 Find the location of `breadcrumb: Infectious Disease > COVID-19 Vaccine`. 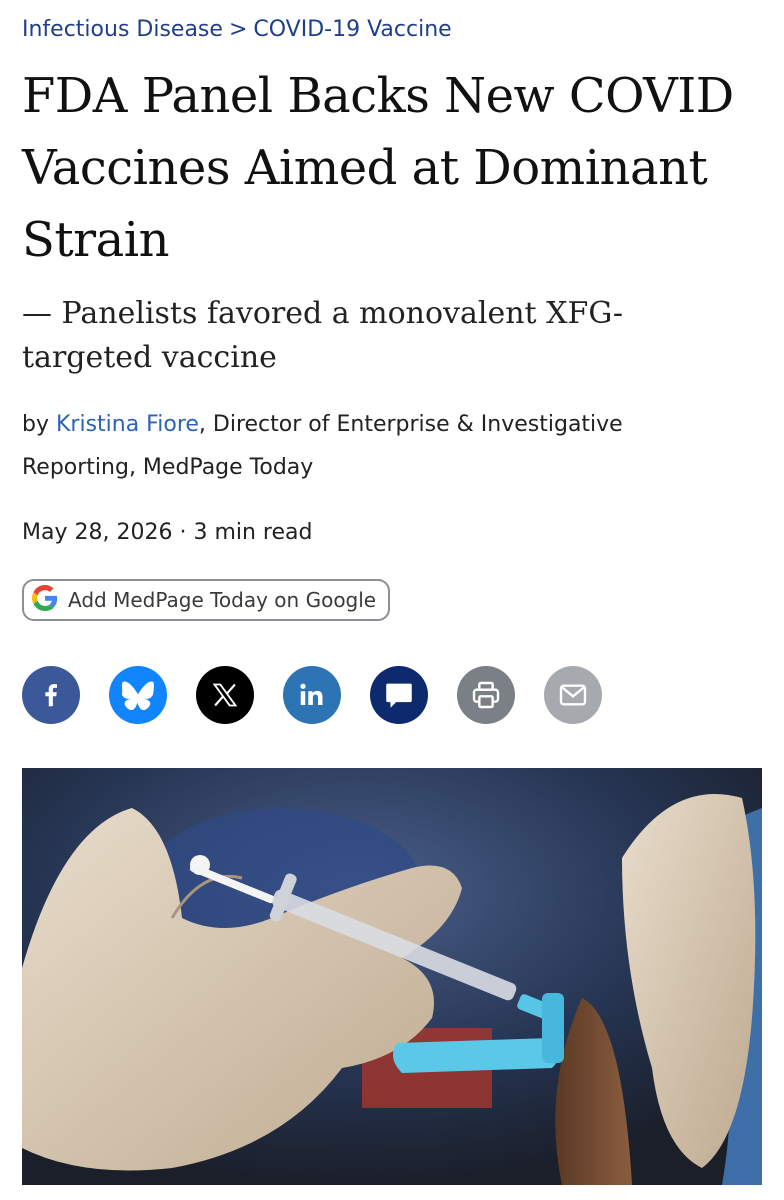

breadcrumb: Infectious Disease > COVID-19 Vaccine is located at coordinates (237, 30).